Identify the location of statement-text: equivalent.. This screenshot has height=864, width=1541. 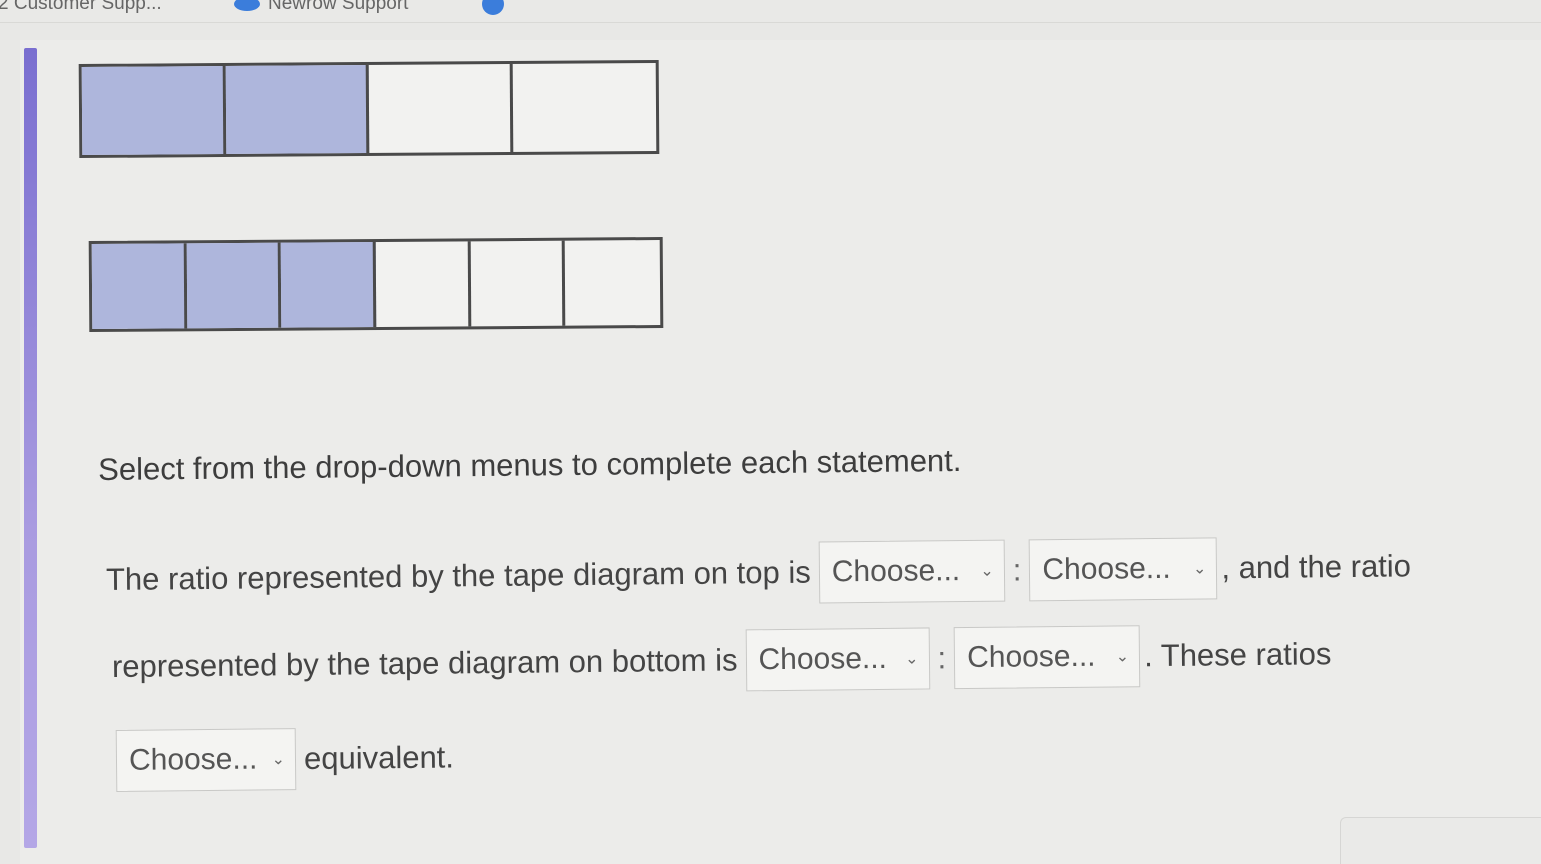
(379, 758).